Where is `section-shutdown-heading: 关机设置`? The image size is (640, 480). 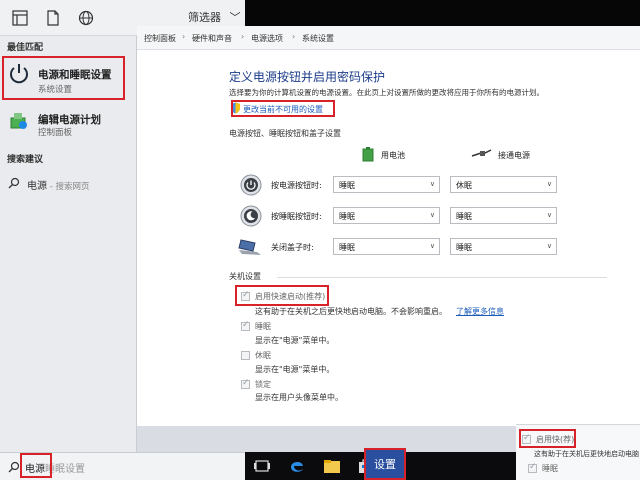
section-shutdown-heading: 关机设置 is located at coordinates (245, 276).